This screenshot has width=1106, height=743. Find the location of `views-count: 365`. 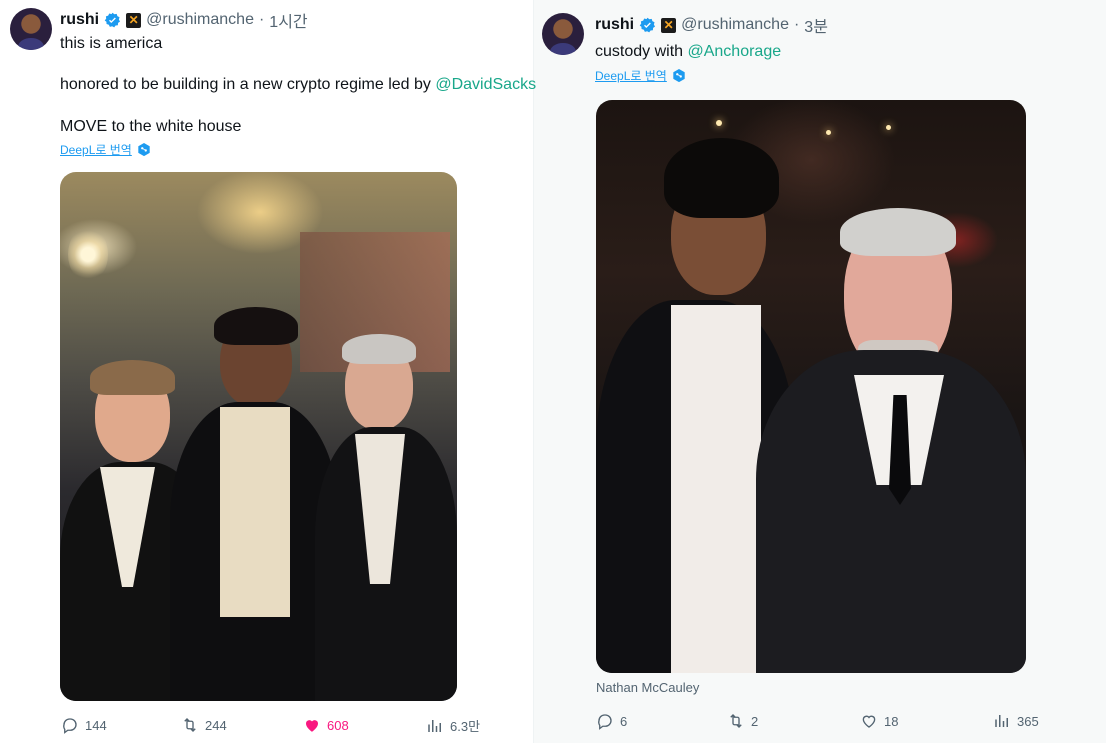

views-count: 365 is located at coordinates (1028, 721).